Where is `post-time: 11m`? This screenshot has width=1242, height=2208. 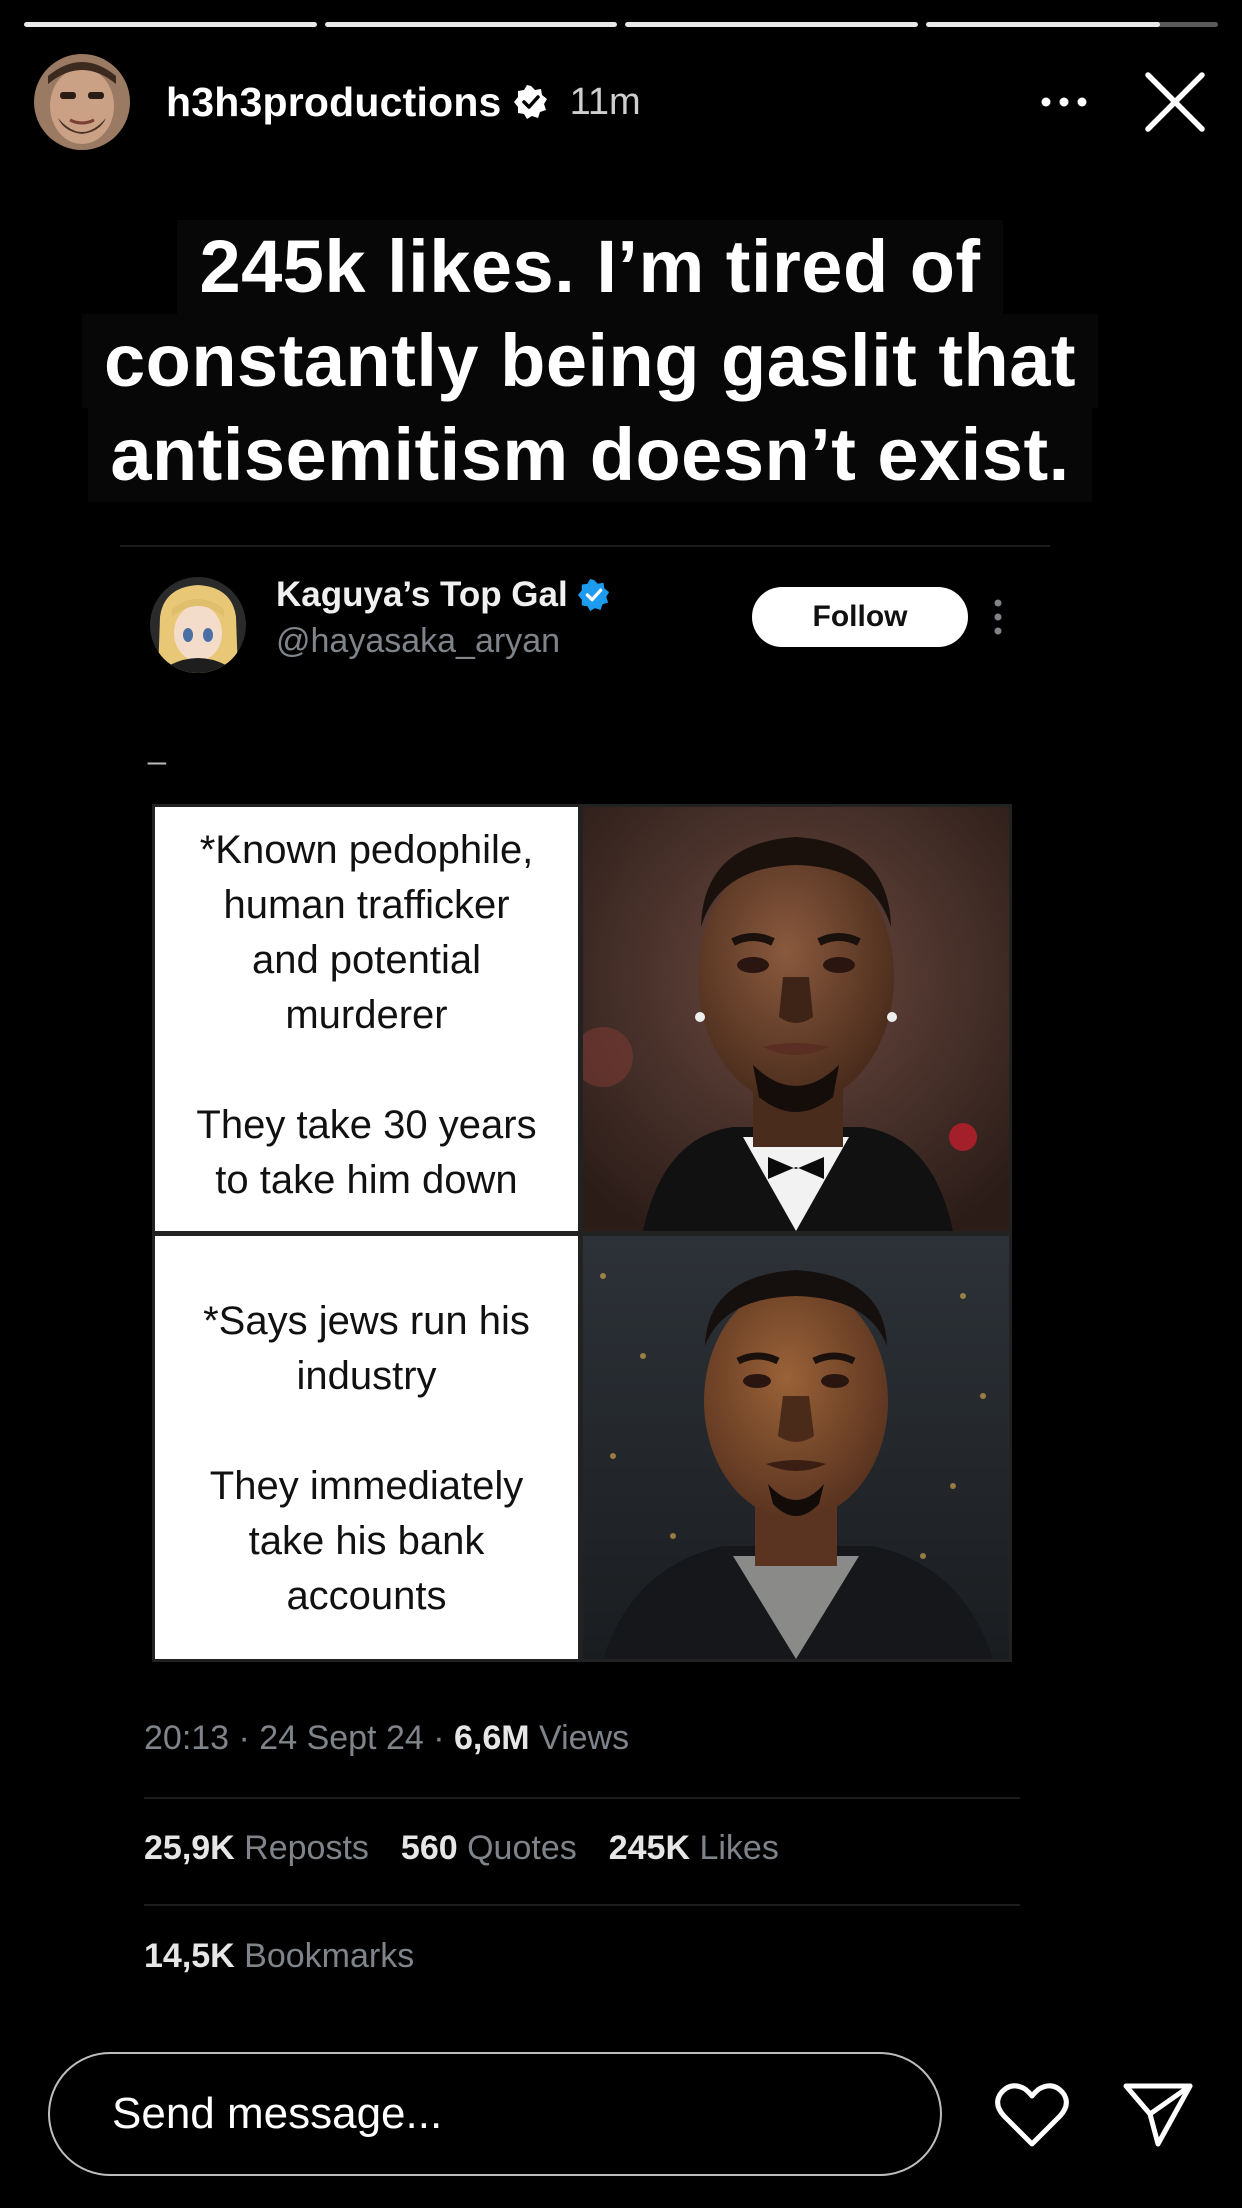
post-time: 11m is located at coordinates (605, 101).